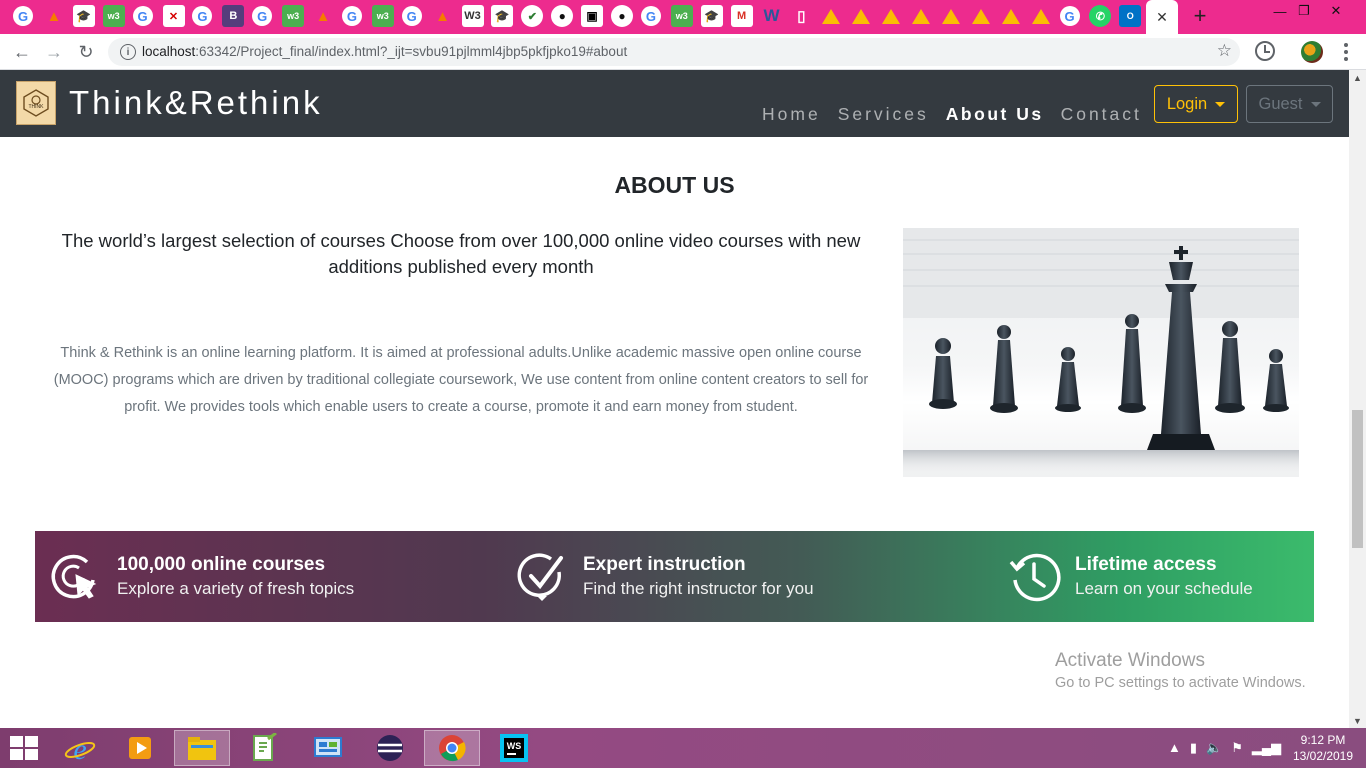 This screenshot has height=768, width=1366. I want to click on scroll-up-arrow-icon: ▲, so click(1357, 78).